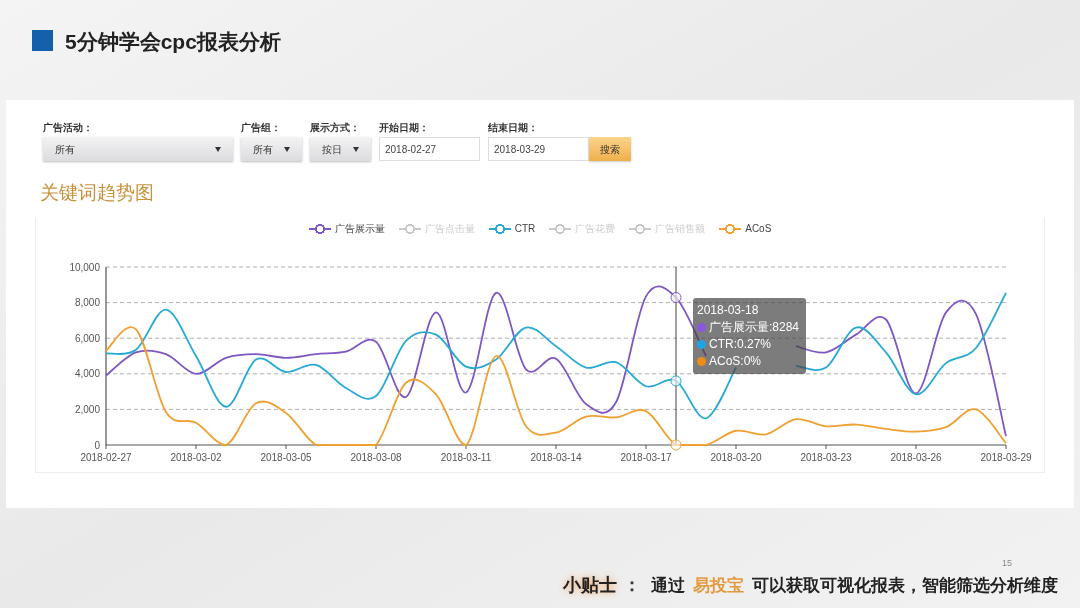  What do you see at coordinates (740, 344) in the screenshot?
I see `tooltip-value: CTR:0.27%` at bounding box center [740, 344].